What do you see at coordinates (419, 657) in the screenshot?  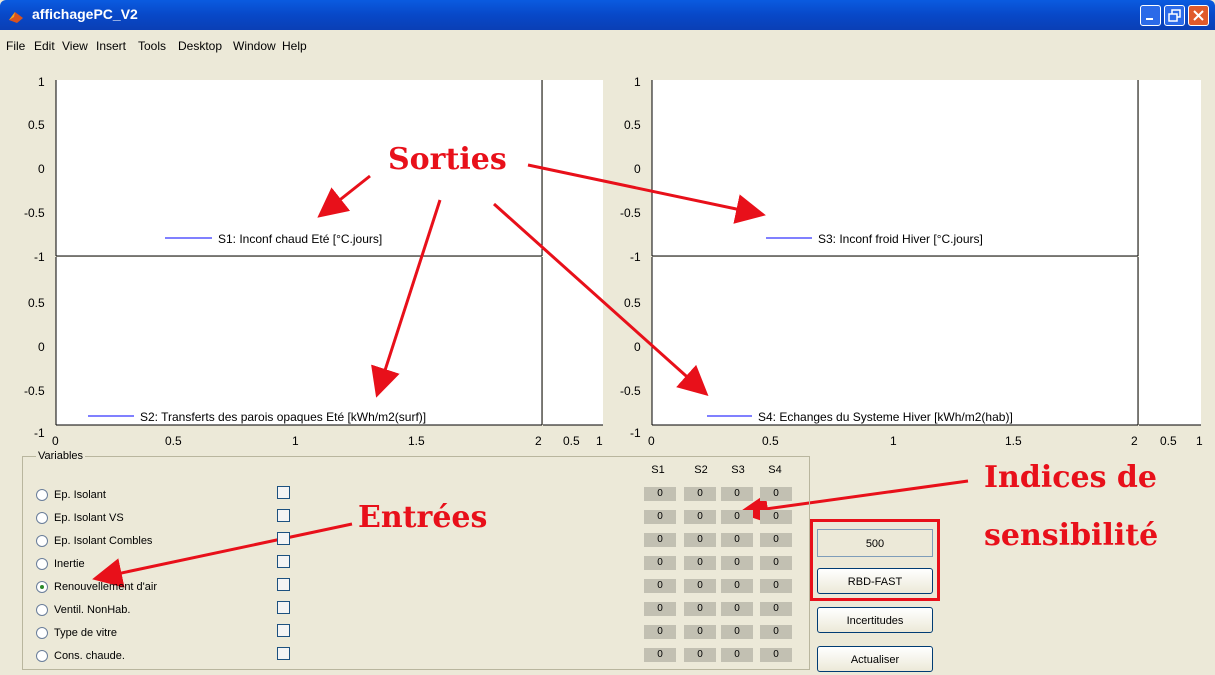 I see `variable-row: Cons. chaude. 0 0 0 0` at bounding box center [419, 657].